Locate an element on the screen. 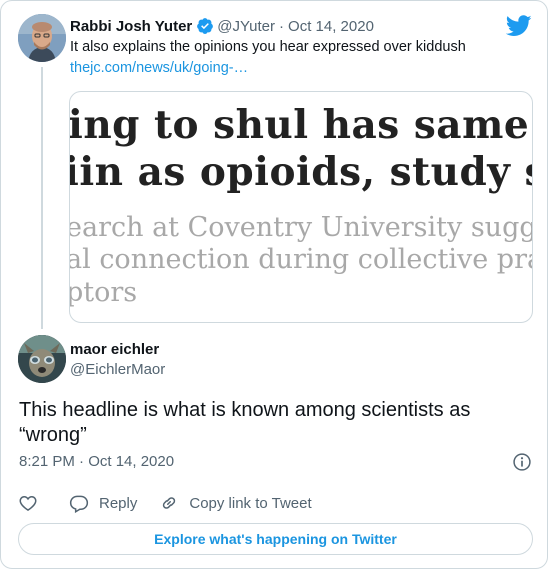 This screenshot has width=550, height=571. tweet-actions: Reply Copy link to Tweet is located at coordinates (165, 503).